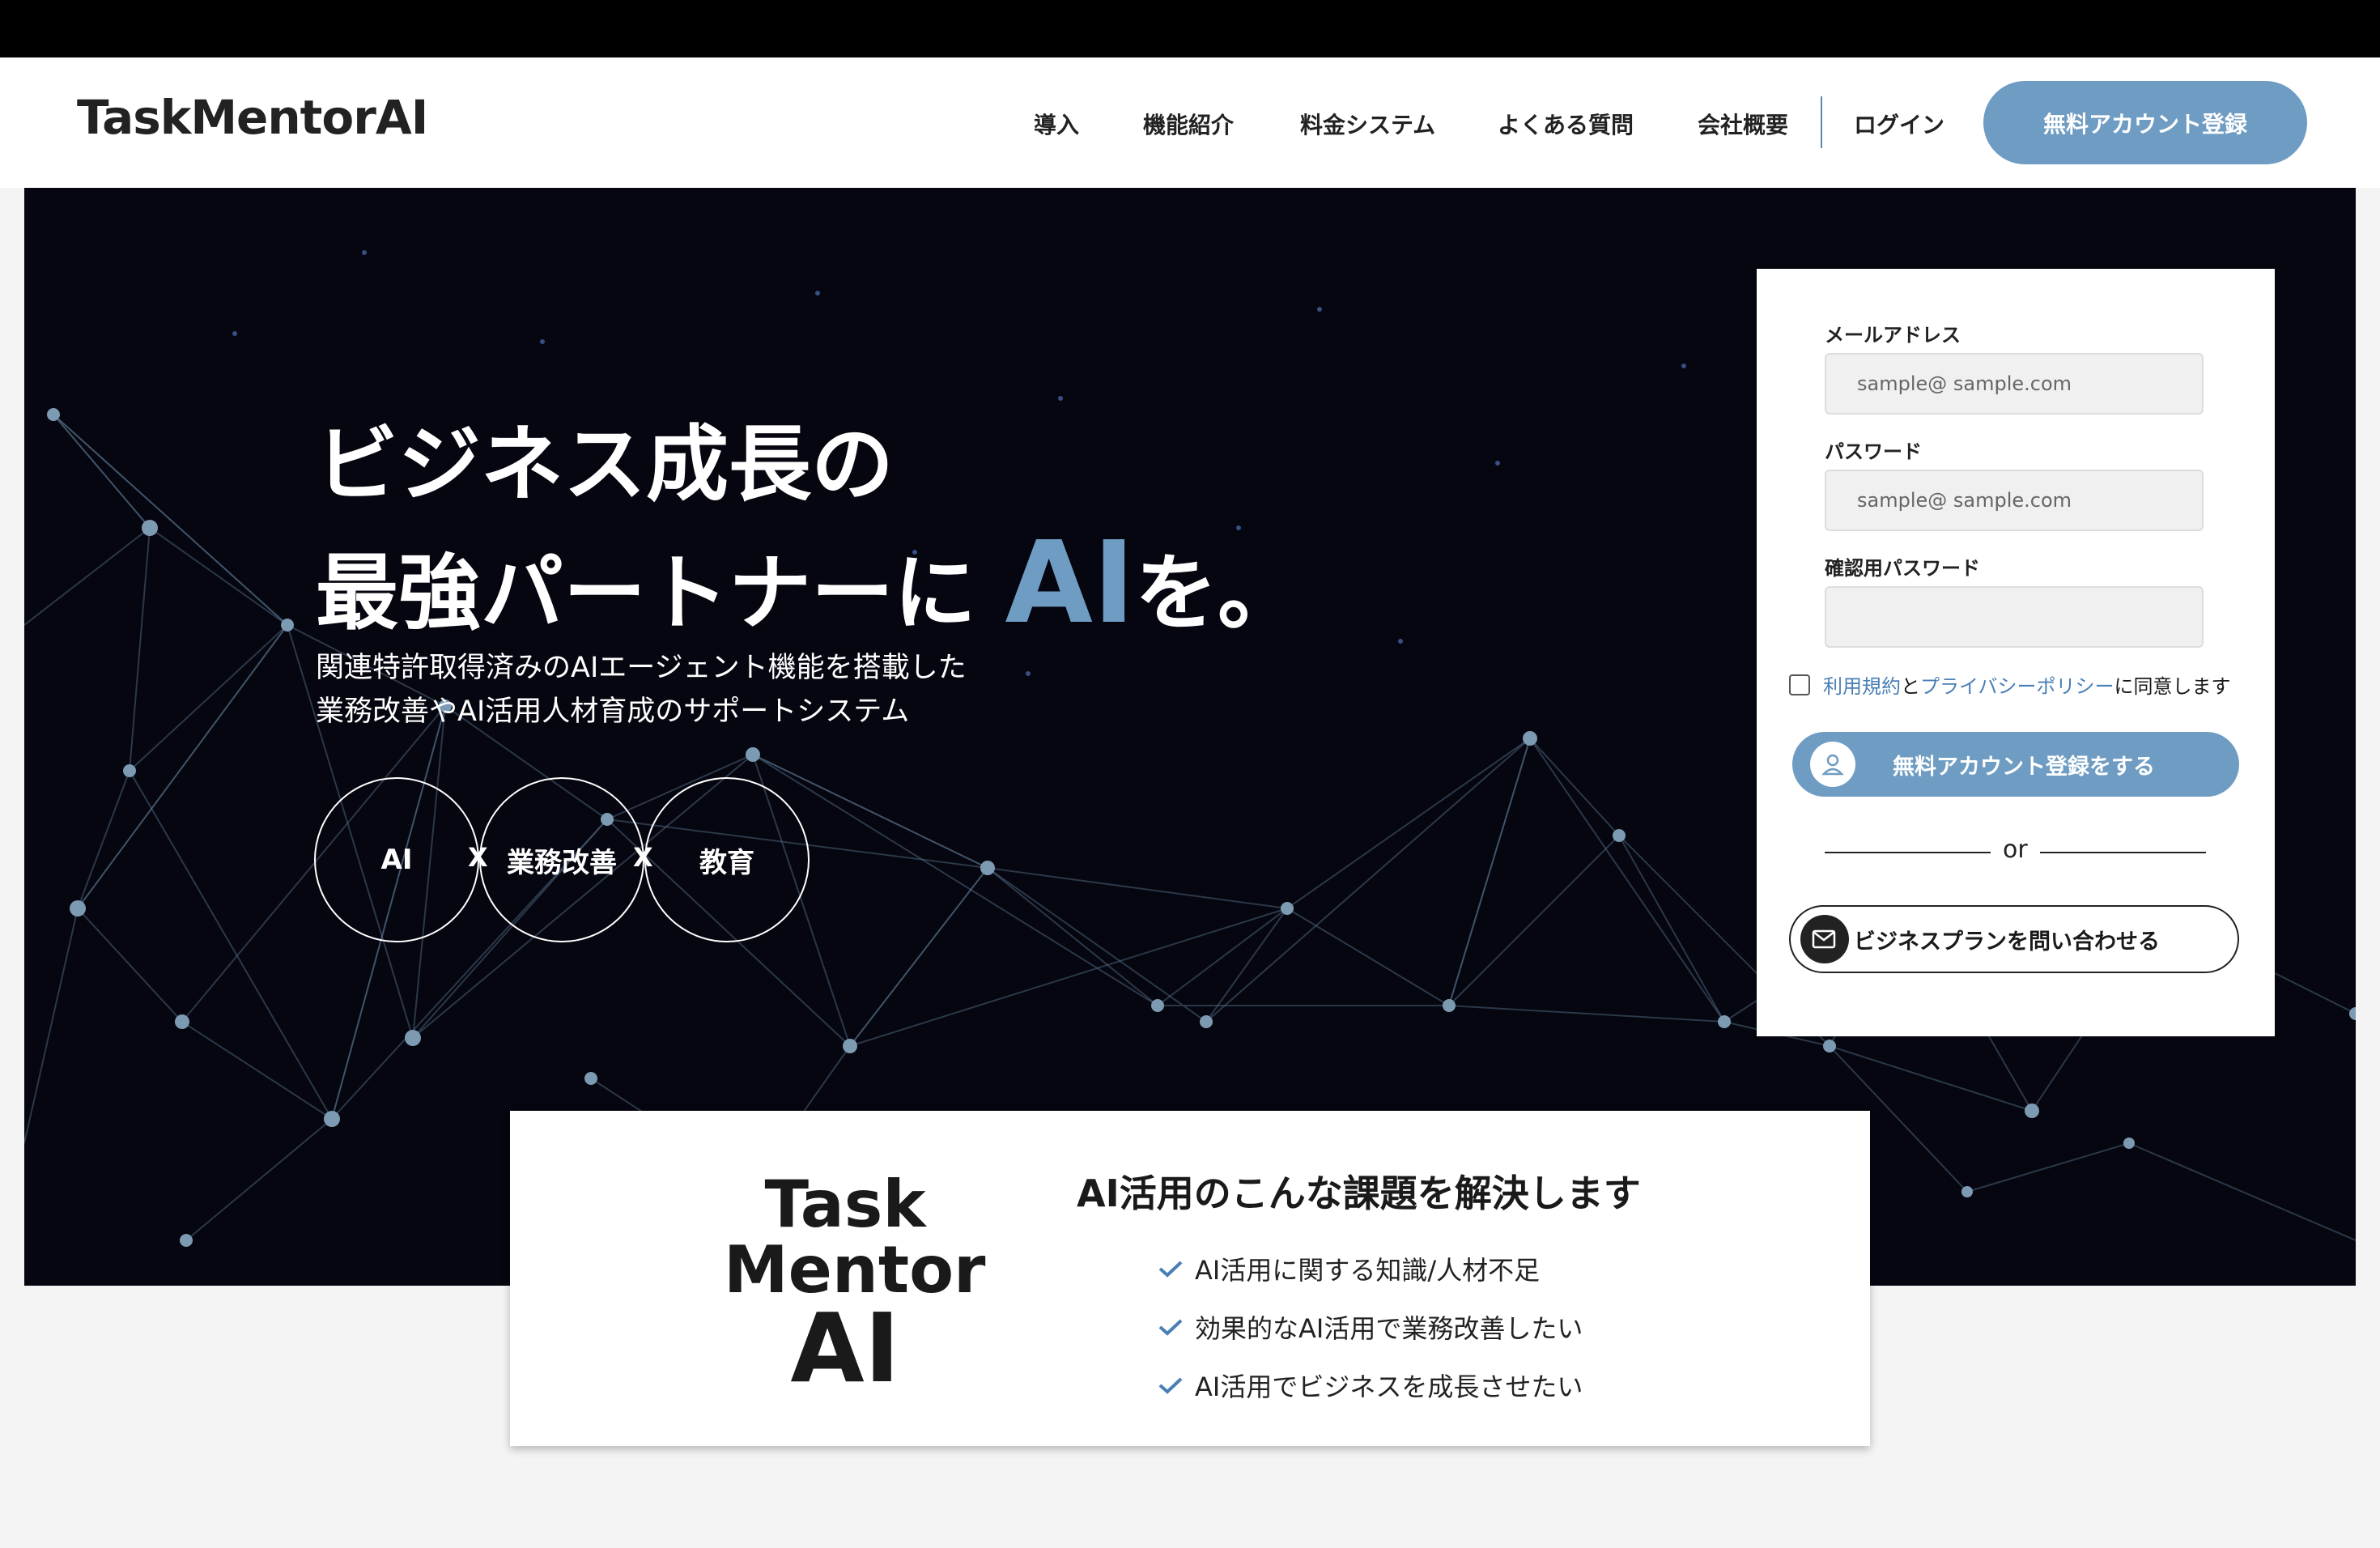 The height and width of the screenshot is (1548, 2380). Describe the element at coordinates (1908, 852) in the screenshot. I see `or-divider-left` at that location.